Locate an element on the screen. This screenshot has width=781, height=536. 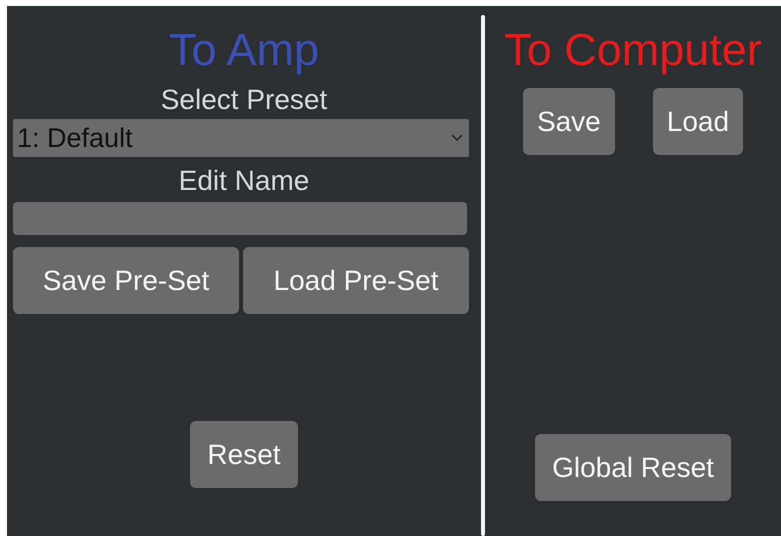
global-reset-button: Global Reset is located at coordinates (633, 467).